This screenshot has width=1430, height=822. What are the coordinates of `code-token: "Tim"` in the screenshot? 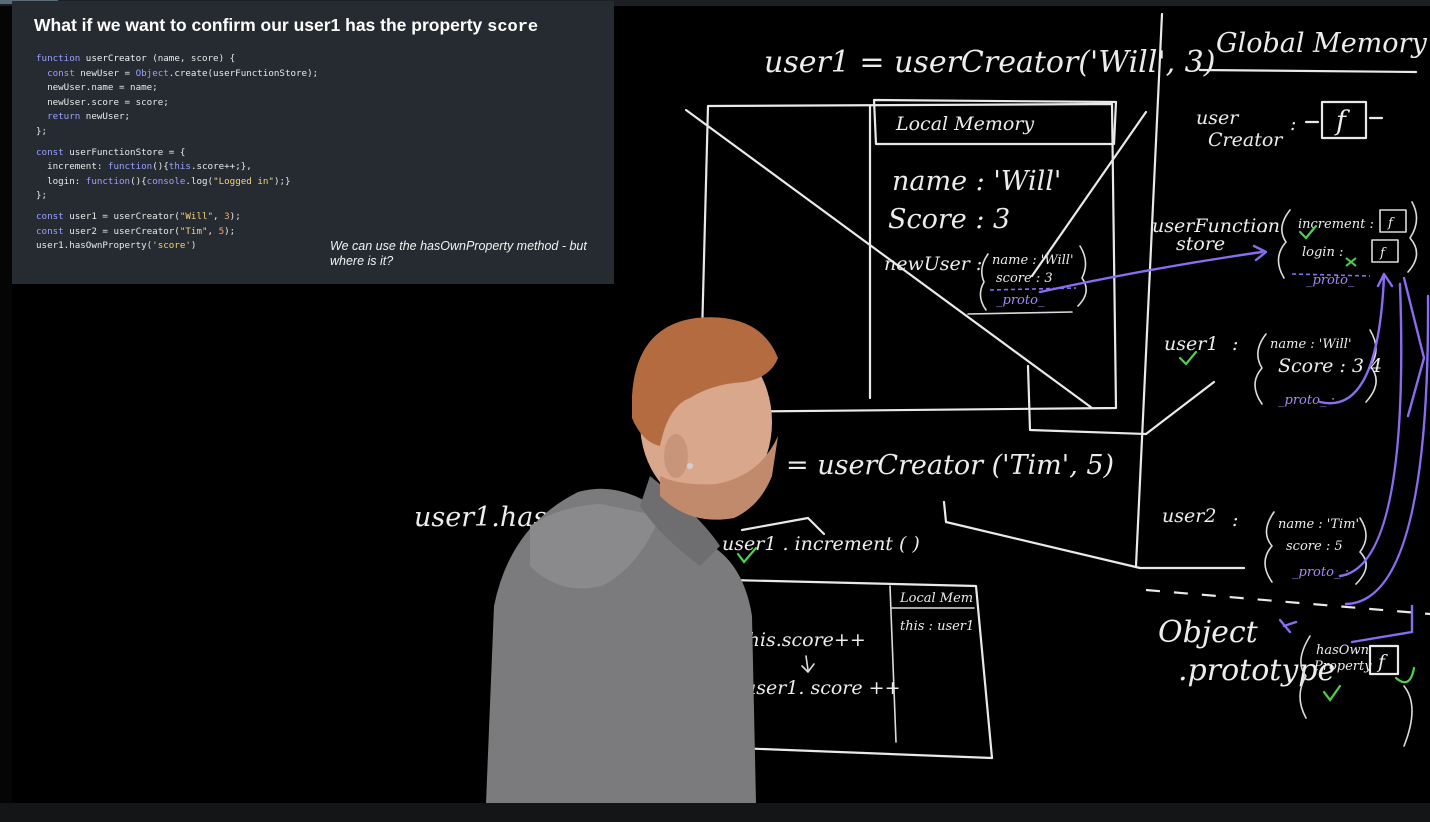 It's located at (193, 231).